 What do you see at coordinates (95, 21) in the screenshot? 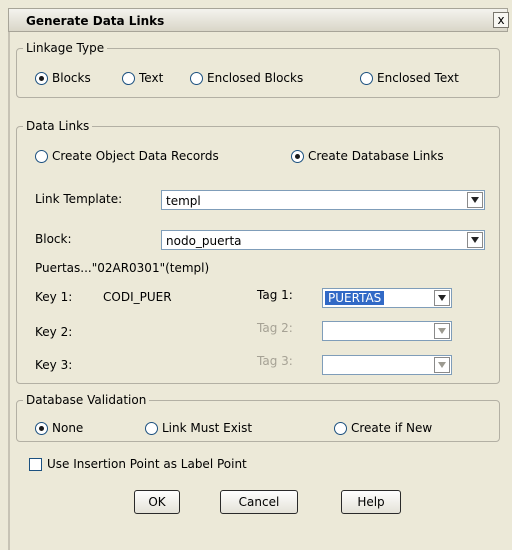
I see `dialog-title: Generate Data Links` at bounding box center [95, 21].